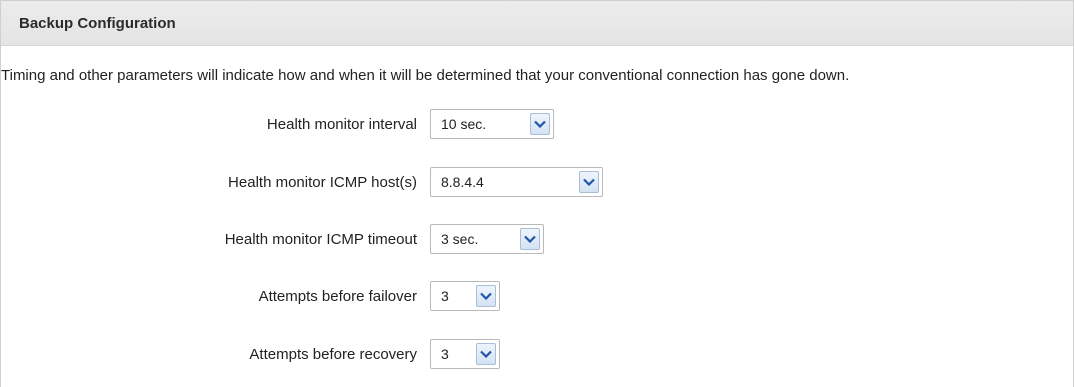 This screenshot has width=1074, height=387. Describe the element at coordinates (320, 239) in the screenshot. I see `field-label: Health monitor ICMP timeout` at that location.